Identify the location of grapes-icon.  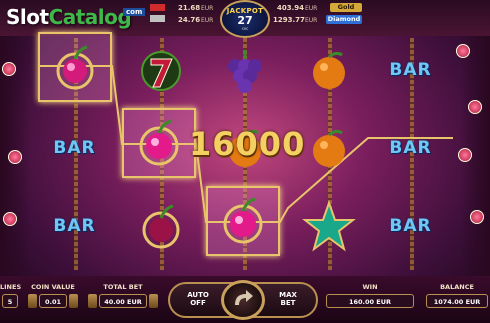
(244, 71).